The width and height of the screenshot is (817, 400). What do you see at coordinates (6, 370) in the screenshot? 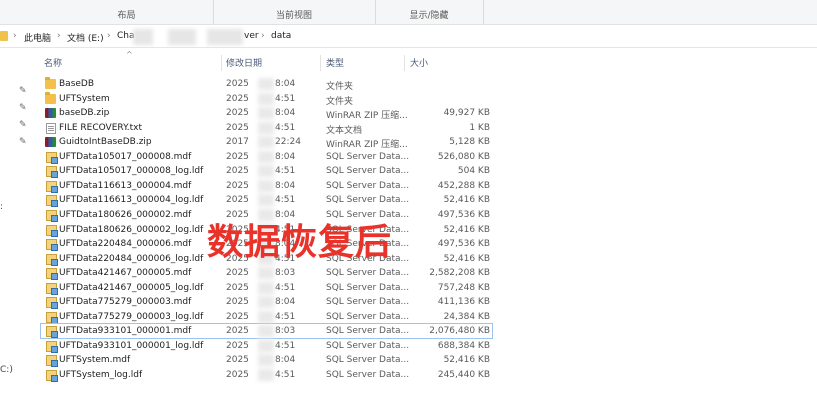
I see `nav-pane-drive-c: C:)` at bounding box center [6, 370].